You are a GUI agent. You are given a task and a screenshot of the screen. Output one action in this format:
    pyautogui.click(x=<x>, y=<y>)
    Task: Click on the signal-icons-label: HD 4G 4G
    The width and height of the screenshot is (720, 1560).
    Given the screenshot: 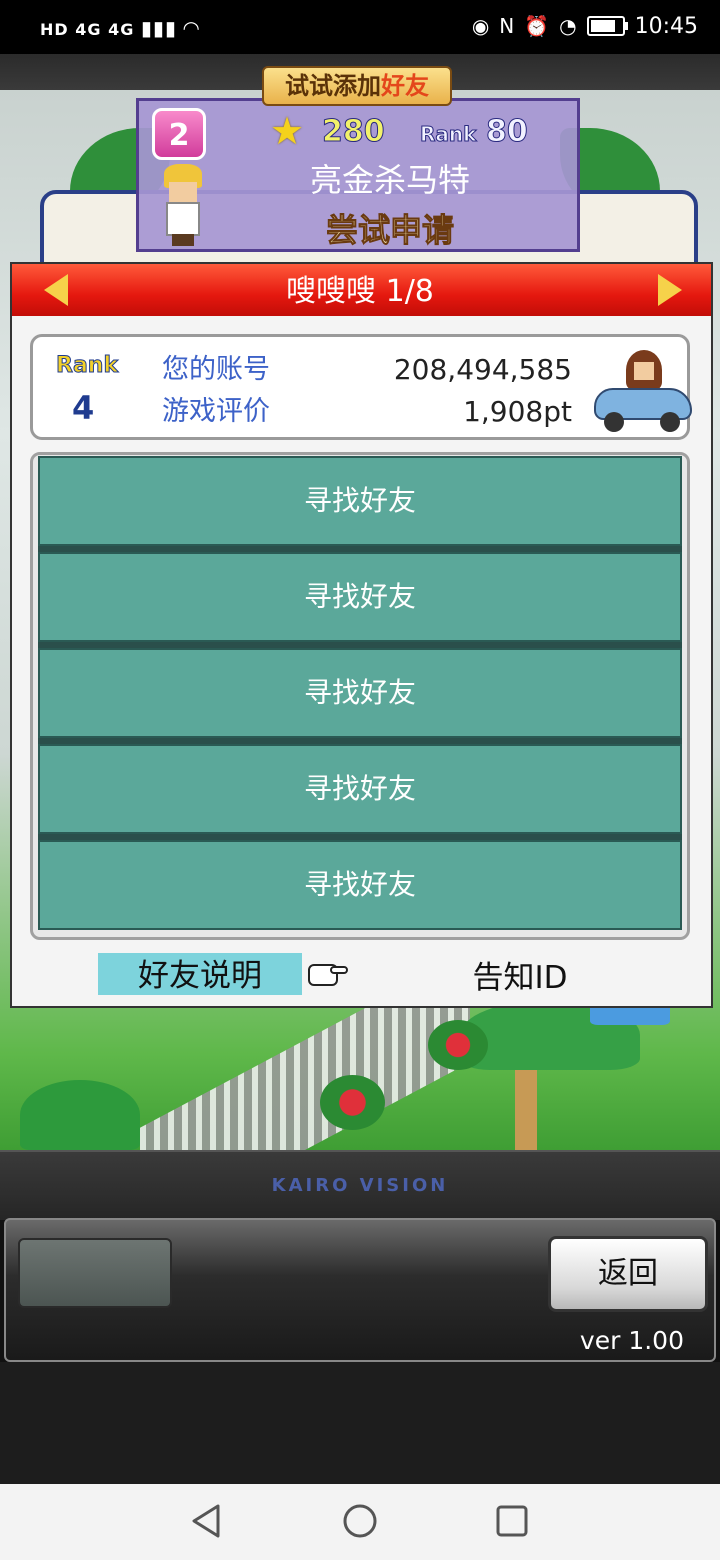 What is the action you would take?
    pyautogui.click(x=87, y=29)
    